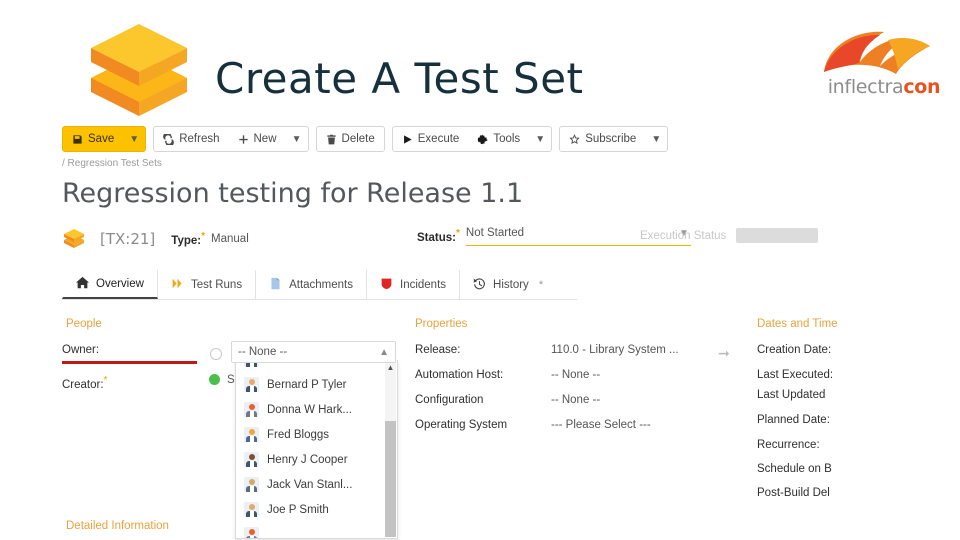 Image resolution: width=960 pixels, height=540 pixels. I want to click on refresh-button: Refresh, so click(191, 139).